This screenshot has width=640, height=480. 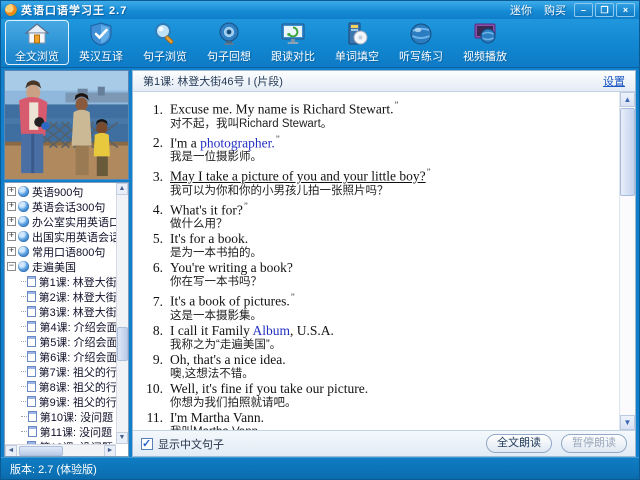 What do you see at coordinates (378, 360) in the screenshot?
I see `sentence-english: 9. Oh, that's a nice idea.` at bounding box center [378, 360].